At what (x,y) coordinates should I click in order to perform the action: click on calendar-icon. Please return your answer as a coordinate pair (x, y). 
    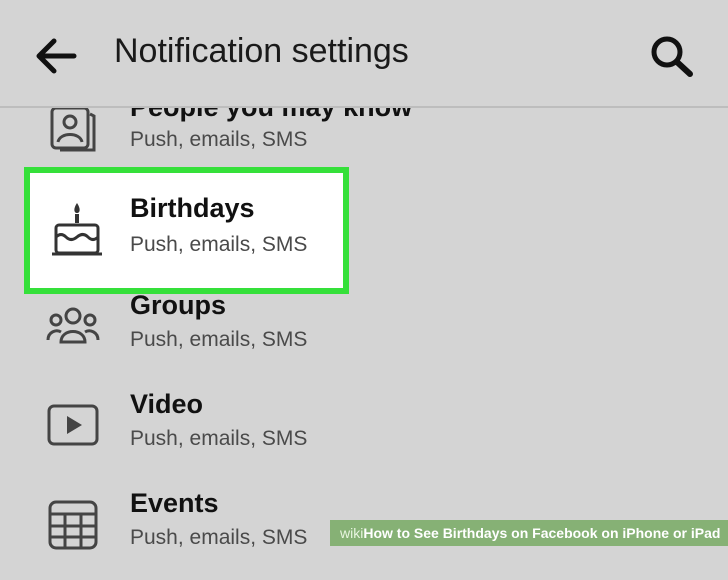
    Looking at the image, I should click on (73, 525).